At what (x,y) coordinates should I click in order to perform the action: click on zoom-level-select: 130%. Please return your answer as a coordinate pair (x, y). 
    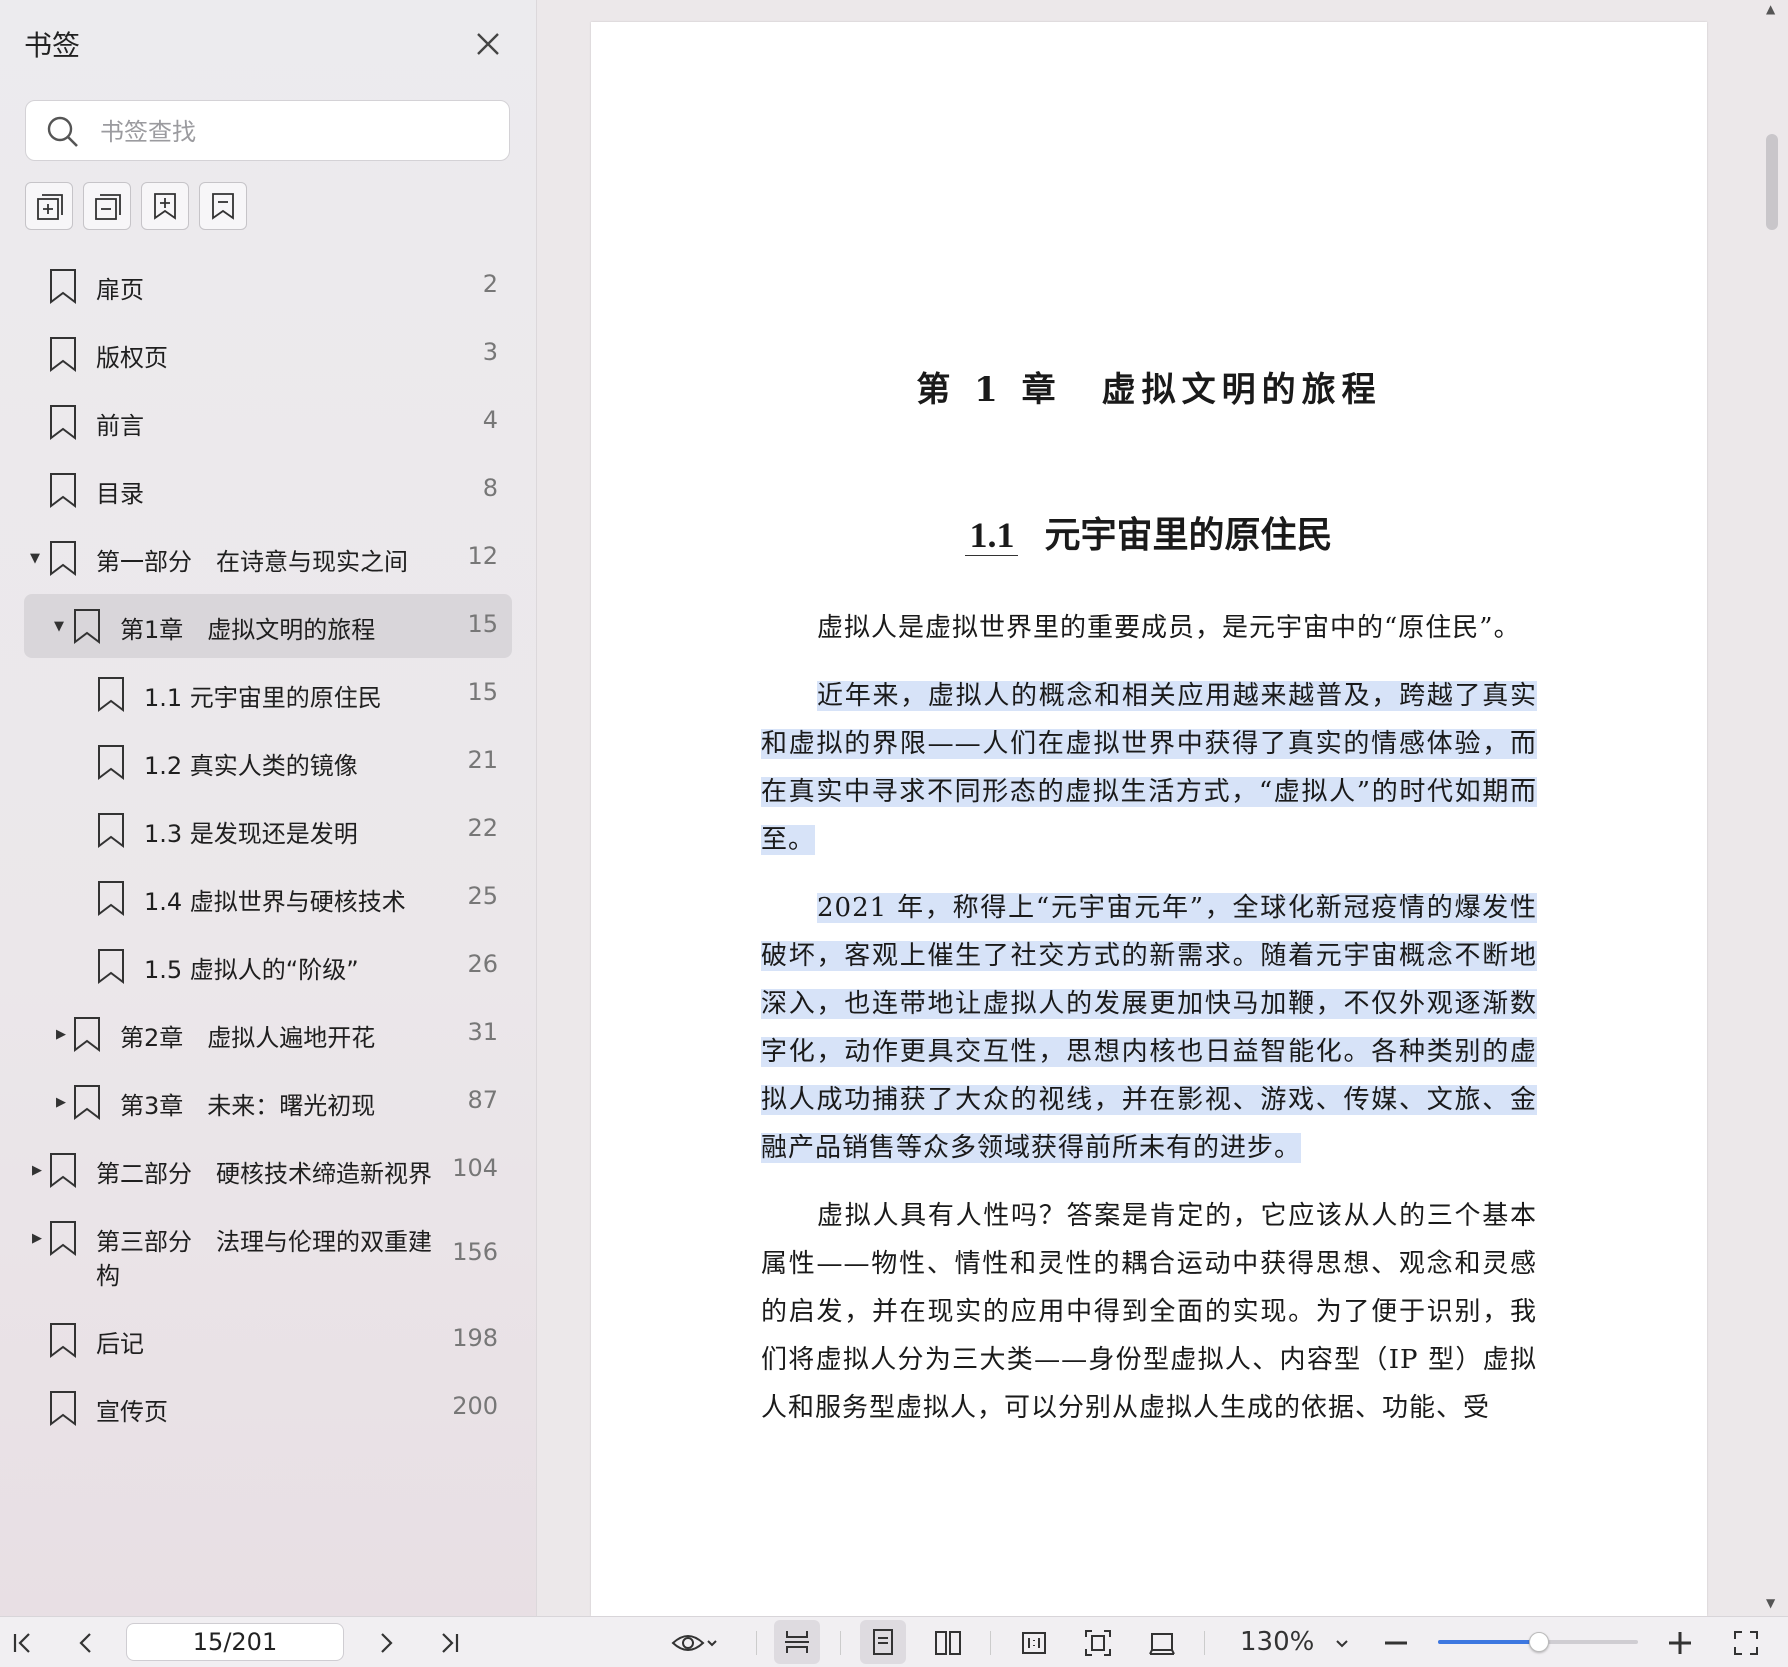
    Looking at the image, I should click on (1277, 1642).